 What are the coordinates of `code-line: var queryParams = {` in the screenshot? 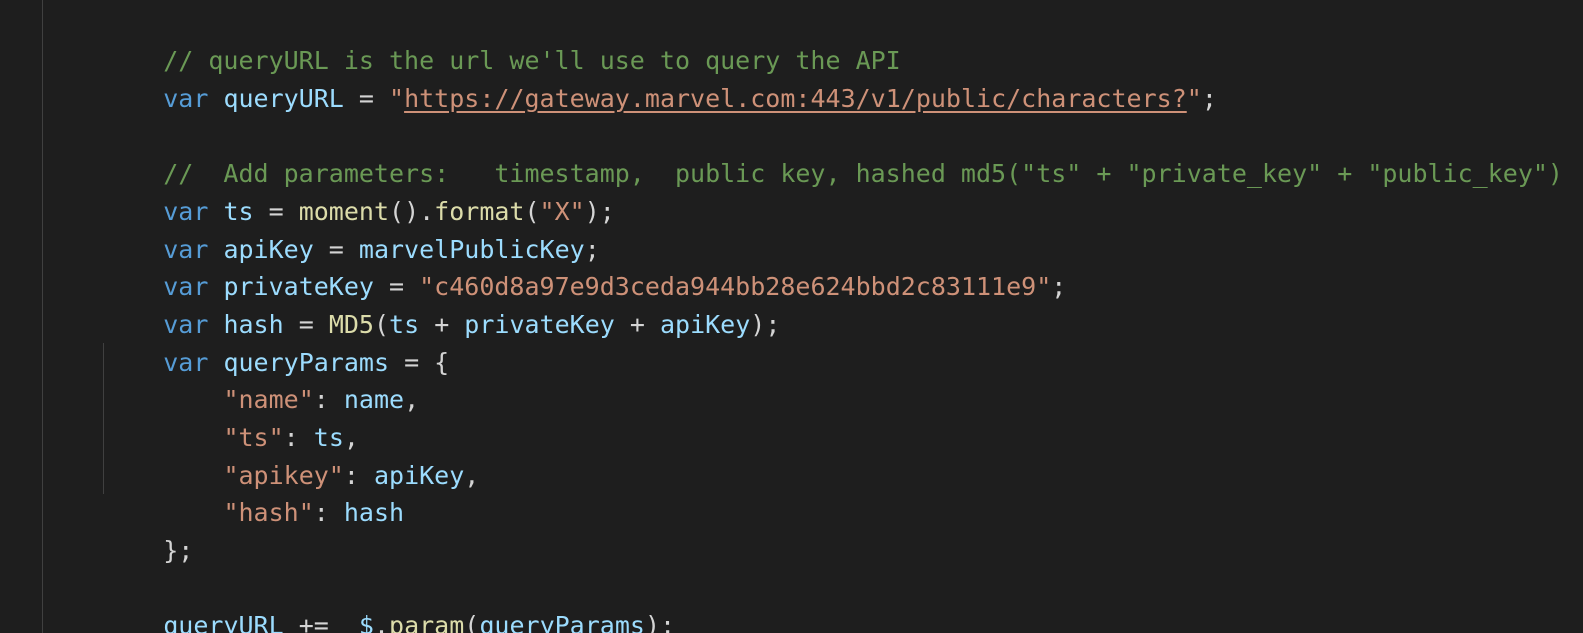 It's located at (276, 341).